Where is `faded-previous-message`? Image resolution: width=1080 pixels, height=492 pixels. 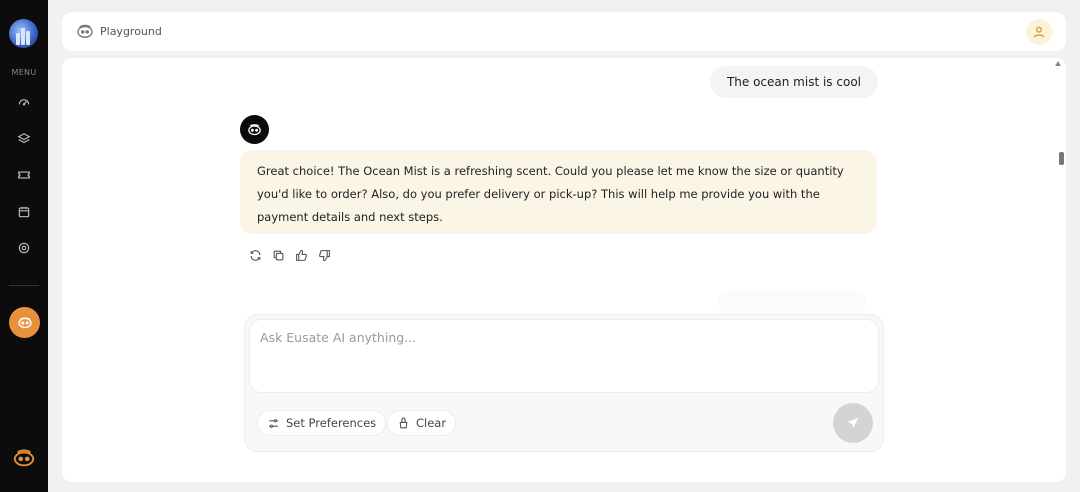 faded-previous-message is located at coordinates (792, 302).